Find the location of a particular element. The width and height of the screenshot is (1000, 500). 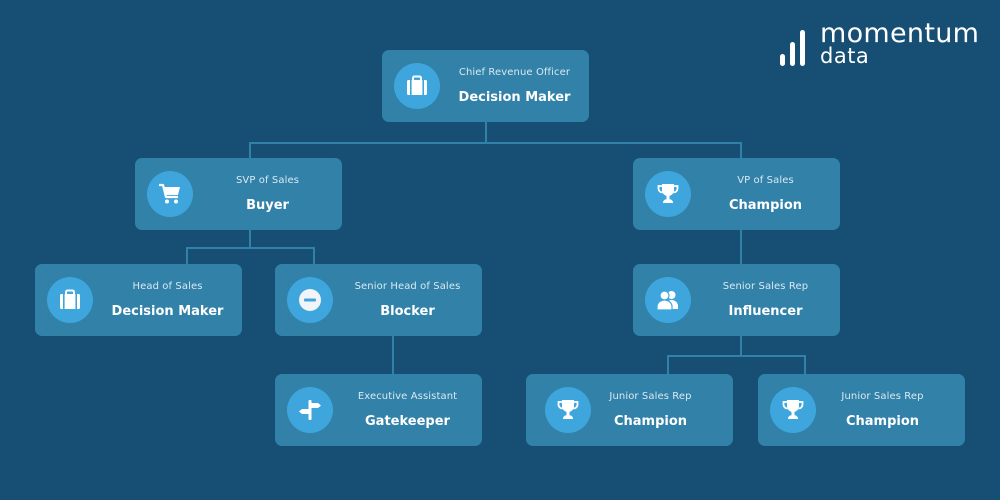

connector-to-vp is located at coordinates (741, 150).